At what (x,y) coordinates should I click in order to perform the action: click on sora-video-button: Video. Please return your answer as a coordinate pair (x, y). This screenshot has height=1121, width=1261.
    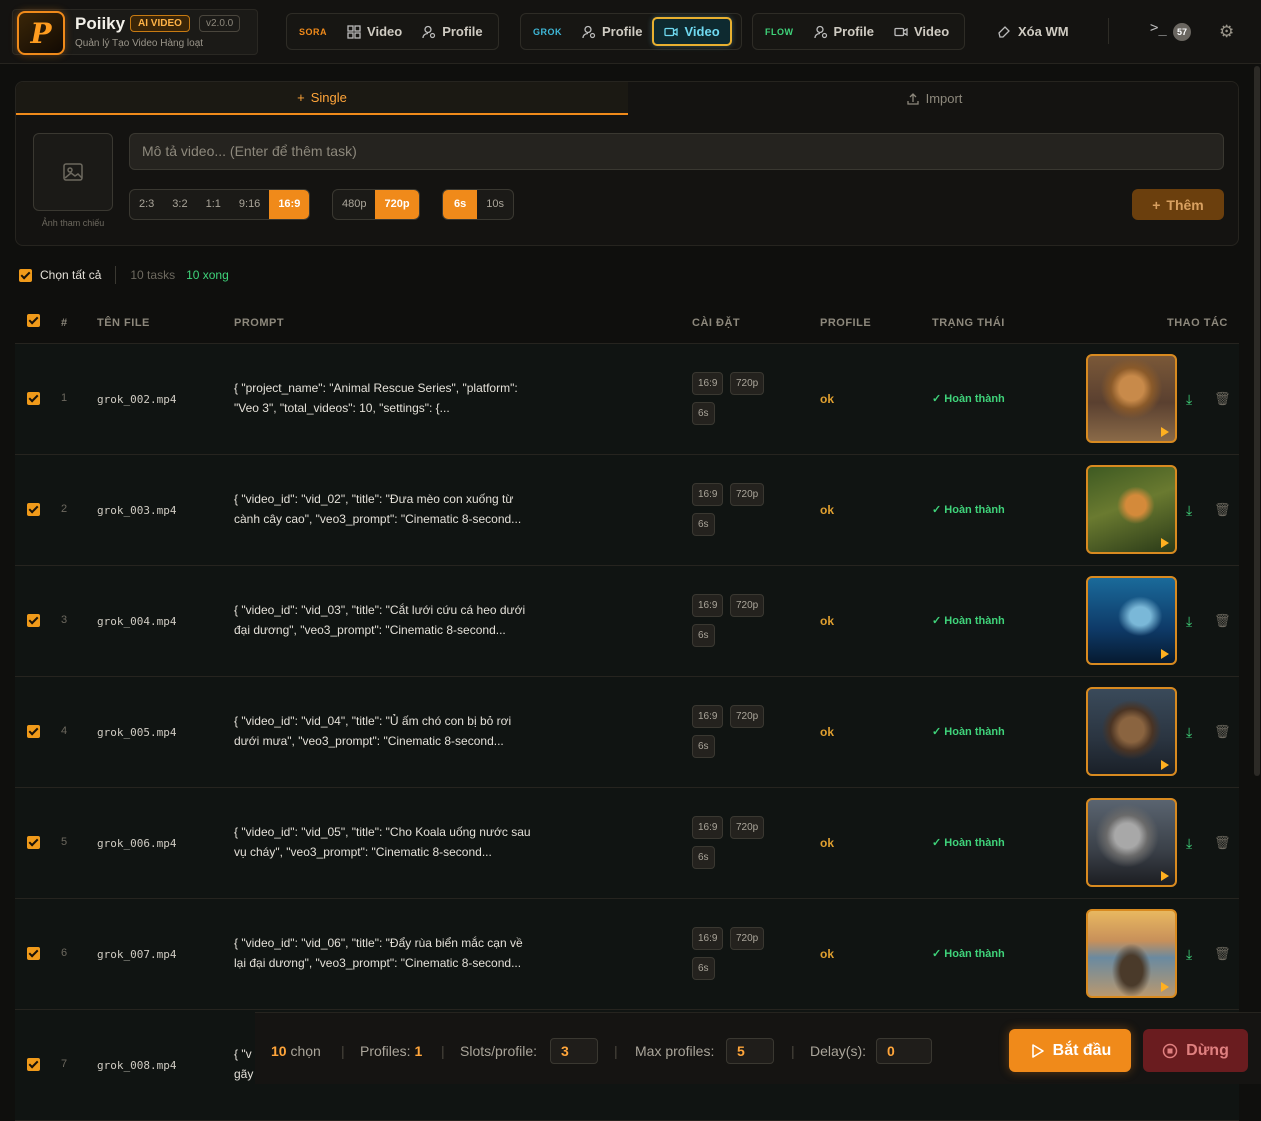
    Looking at the image, I should click on (374, 31).